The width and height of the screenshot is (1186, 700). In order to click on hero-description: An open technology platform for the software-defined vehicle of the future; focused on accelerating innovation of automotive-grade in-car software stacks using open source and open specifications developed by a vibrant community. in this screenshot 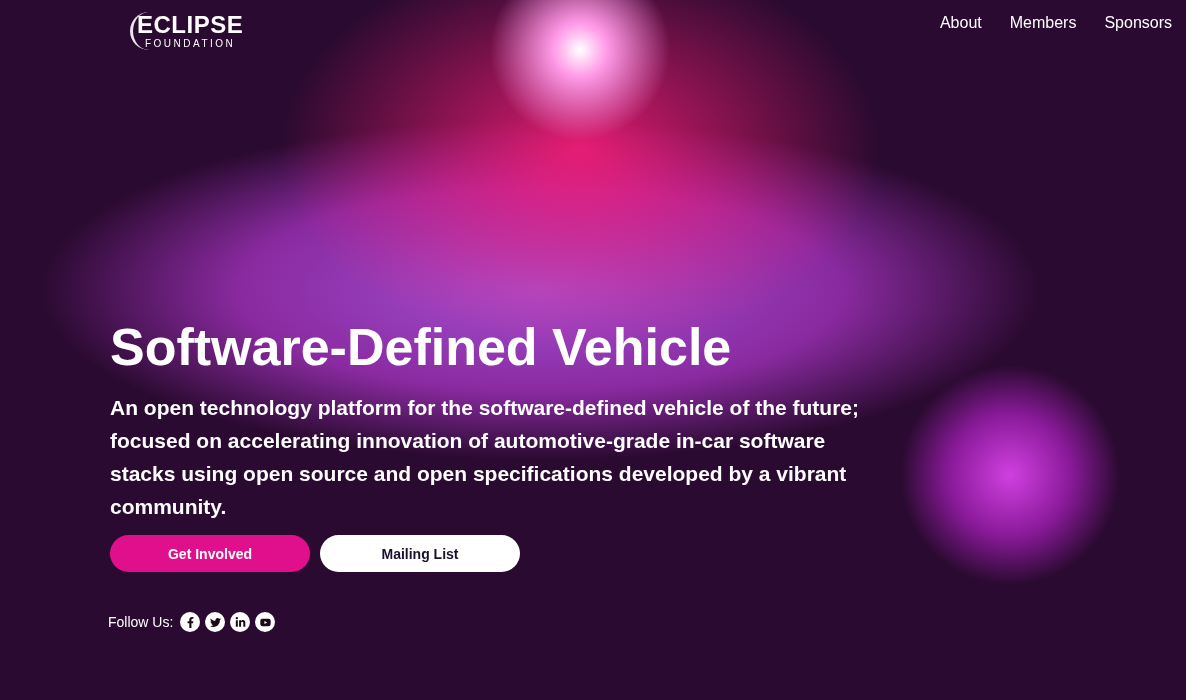, I will do `click(485, 457)`.